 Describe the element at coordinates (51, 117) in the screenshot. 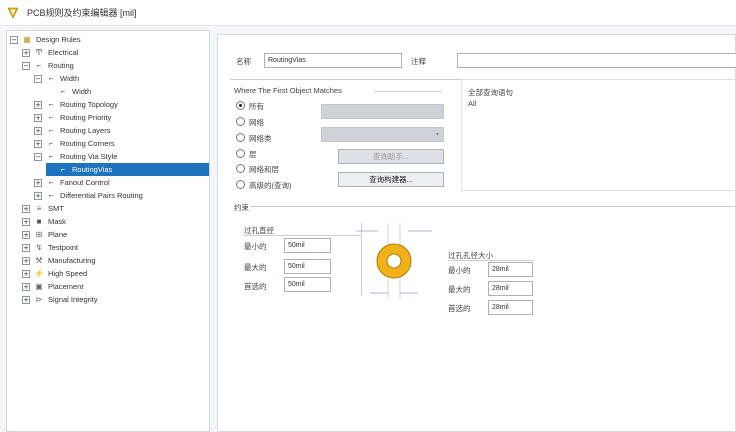

I see `priority-icon: ⌐` at that location.